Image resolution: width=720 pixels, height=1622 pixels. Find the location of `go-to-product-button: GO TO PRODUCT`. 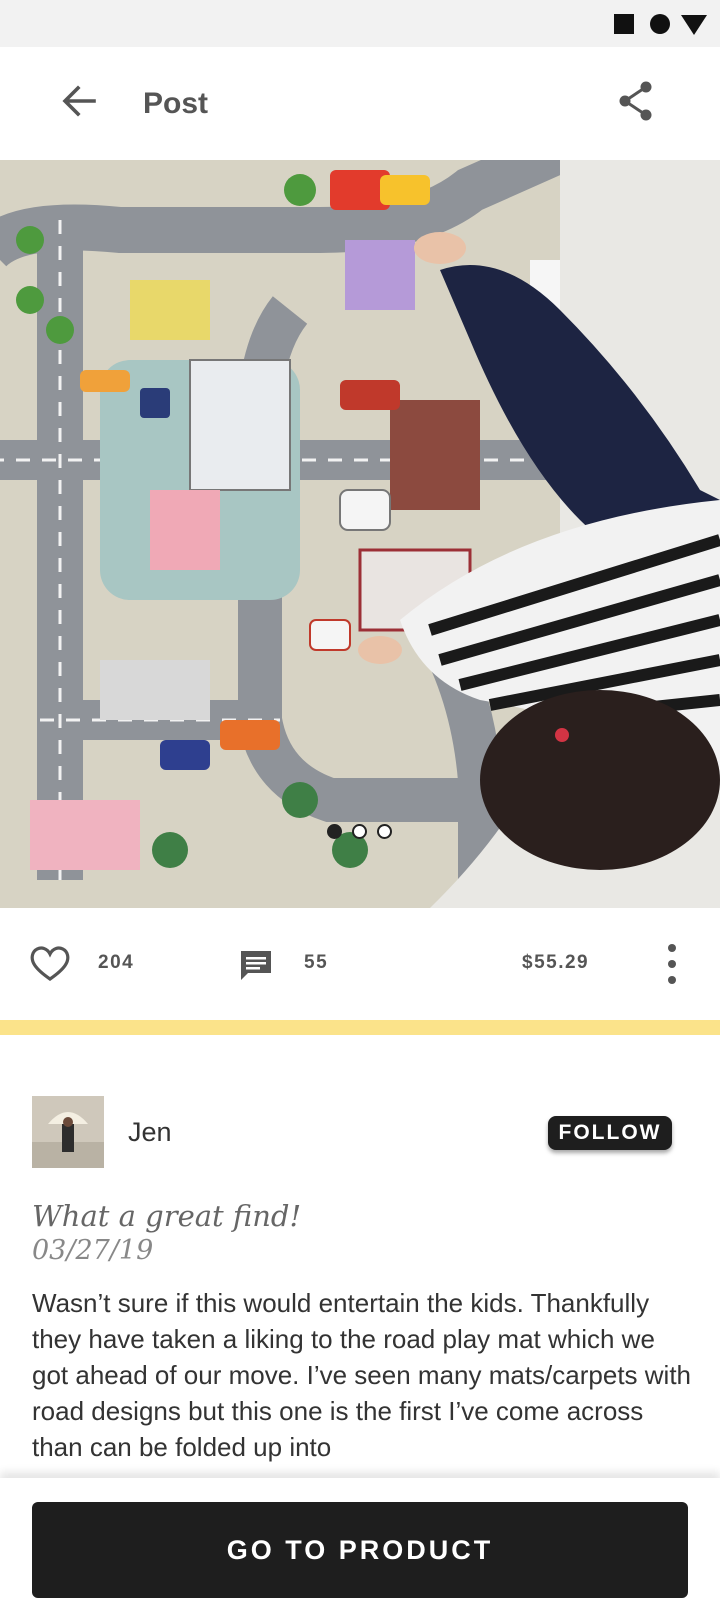

go-to-product-button: GO TO PRODUCT is located at coordinates (360, 1550).